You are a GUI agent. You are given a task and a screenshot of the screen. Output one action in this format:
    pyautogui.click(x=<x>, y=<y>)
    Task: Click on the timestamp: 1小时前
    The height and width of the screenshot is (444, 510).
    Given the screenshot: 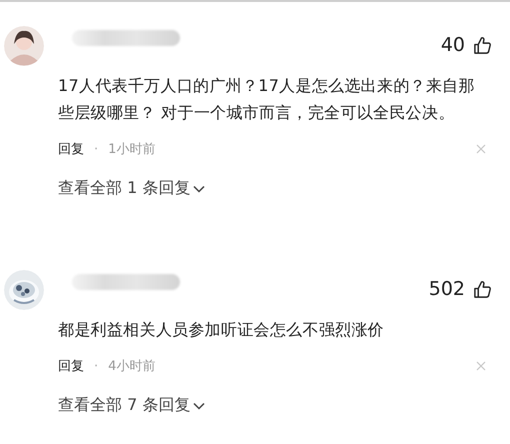 What is the action you would take?
    pyautogui.click(x=132, y=149)
    